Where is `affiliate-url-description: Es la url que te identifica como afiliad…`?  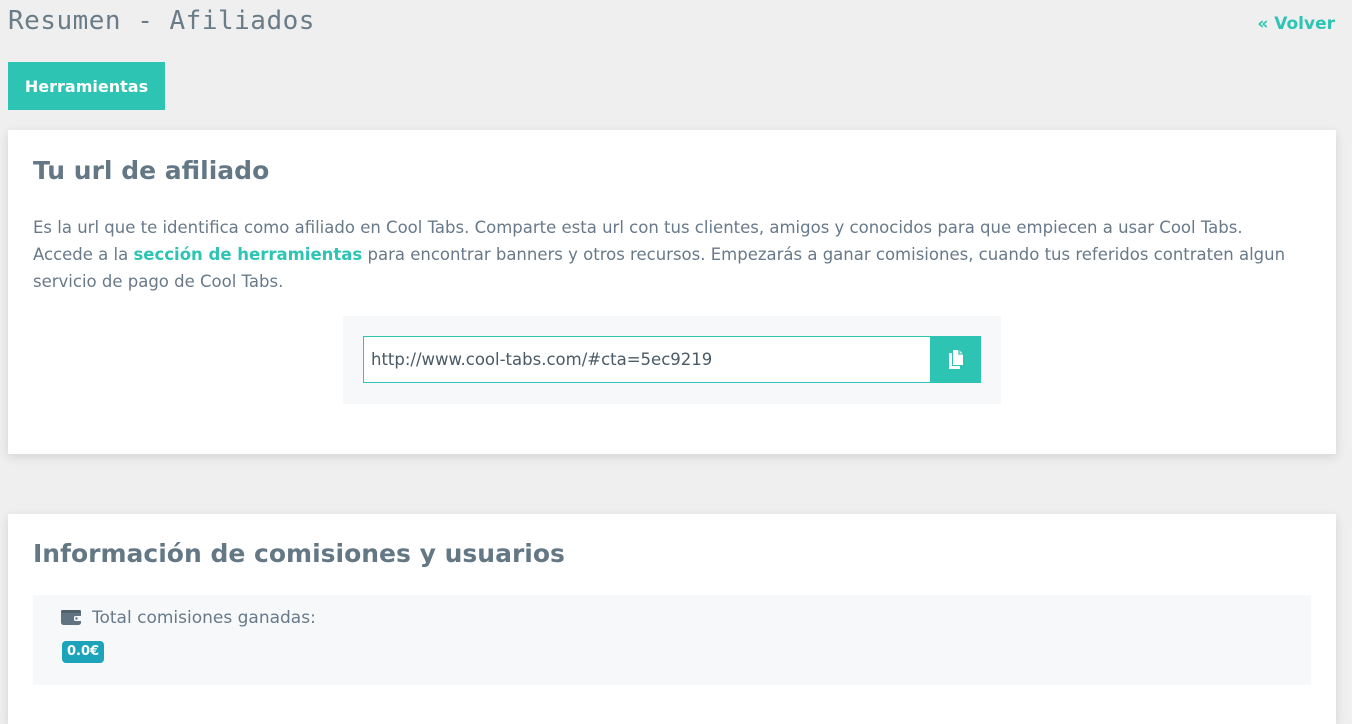
affiliate-url-description: Es la url que te identifica como afiliad… is located at coordinates (660, 254).